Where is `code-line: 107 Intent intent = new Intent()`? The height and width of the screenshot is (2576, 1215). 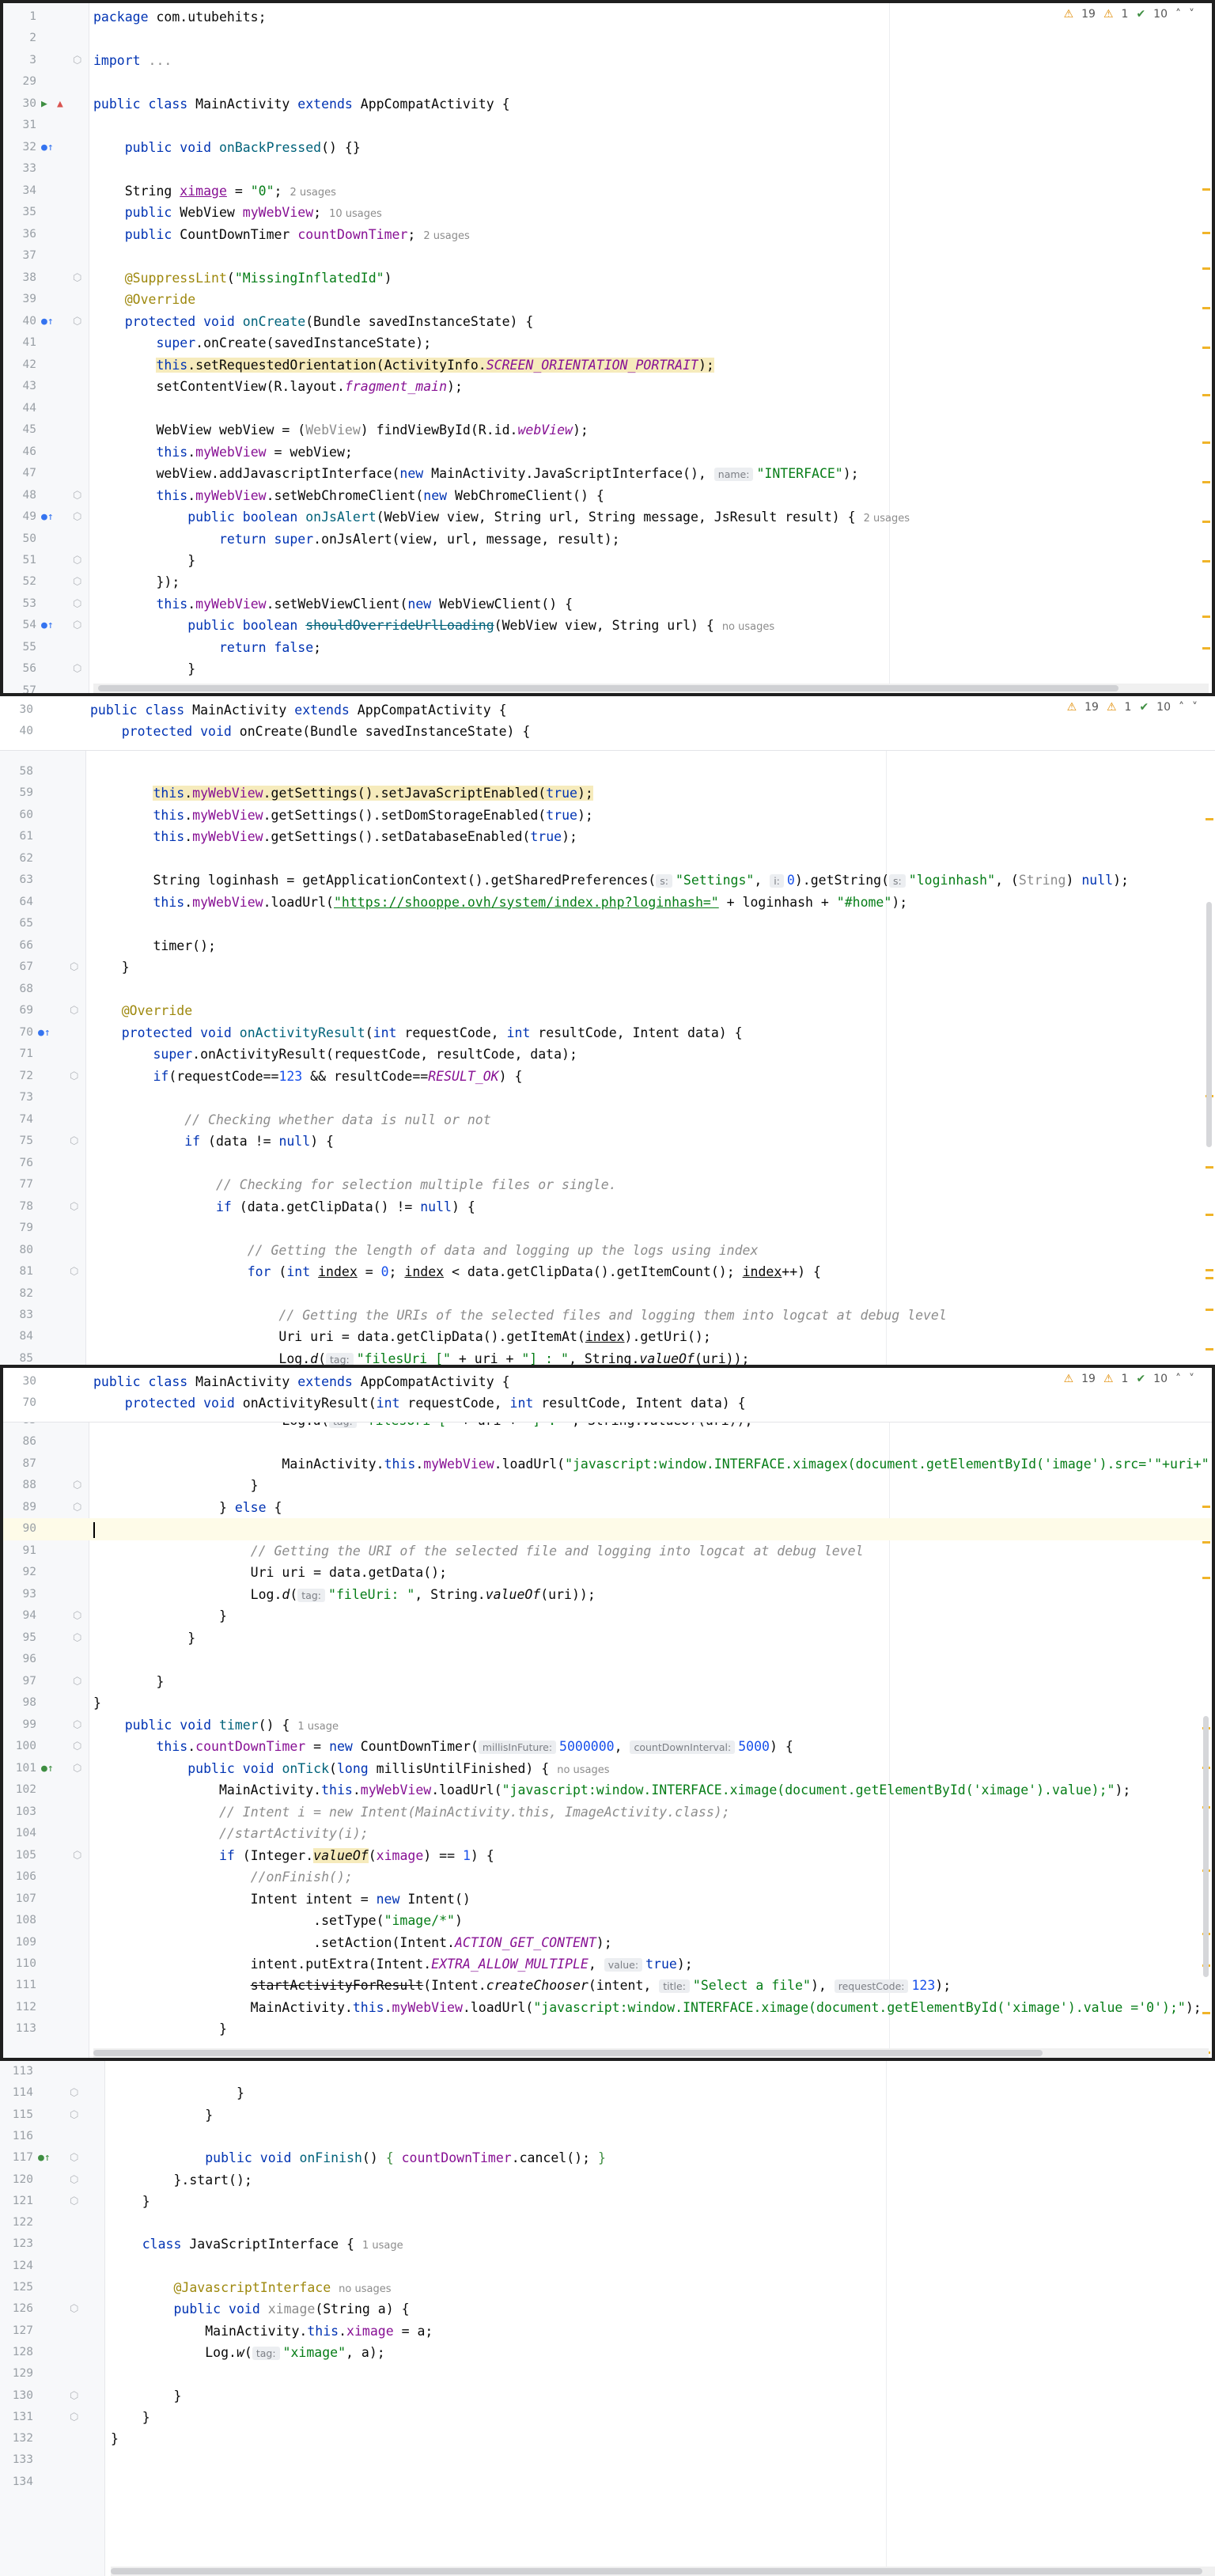 code-line: 107 Intent intent = new Intent() is located at coordinates (607, 1899).